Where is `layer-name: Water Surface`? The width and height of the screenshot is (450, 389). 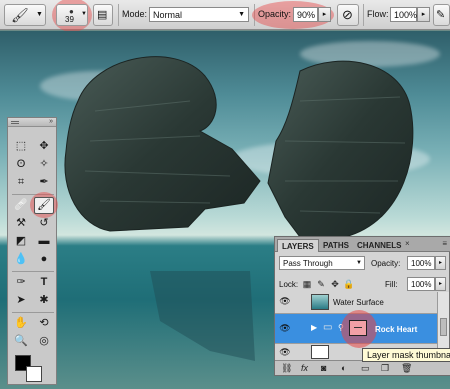 layer-name: Water Surface is located at coordinates (358, 302).